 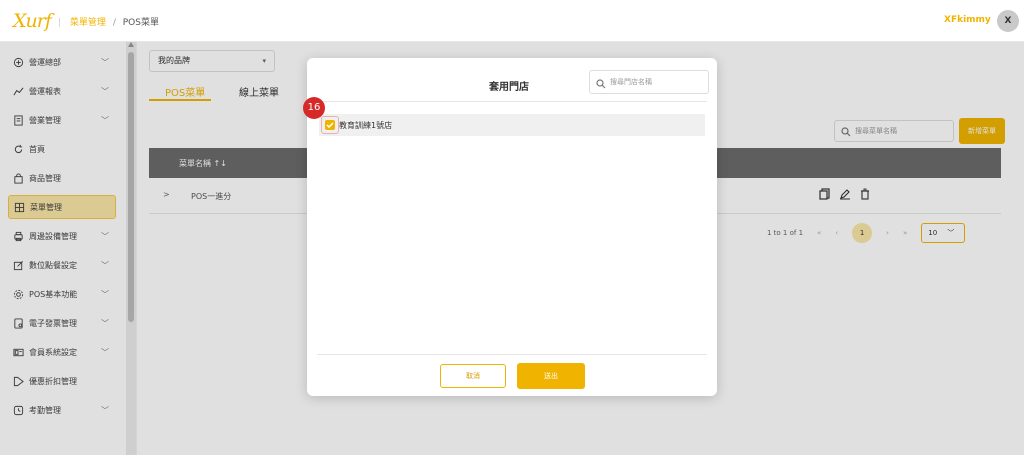 I want to click on step-badge: 16, so click(x=314, y=108).